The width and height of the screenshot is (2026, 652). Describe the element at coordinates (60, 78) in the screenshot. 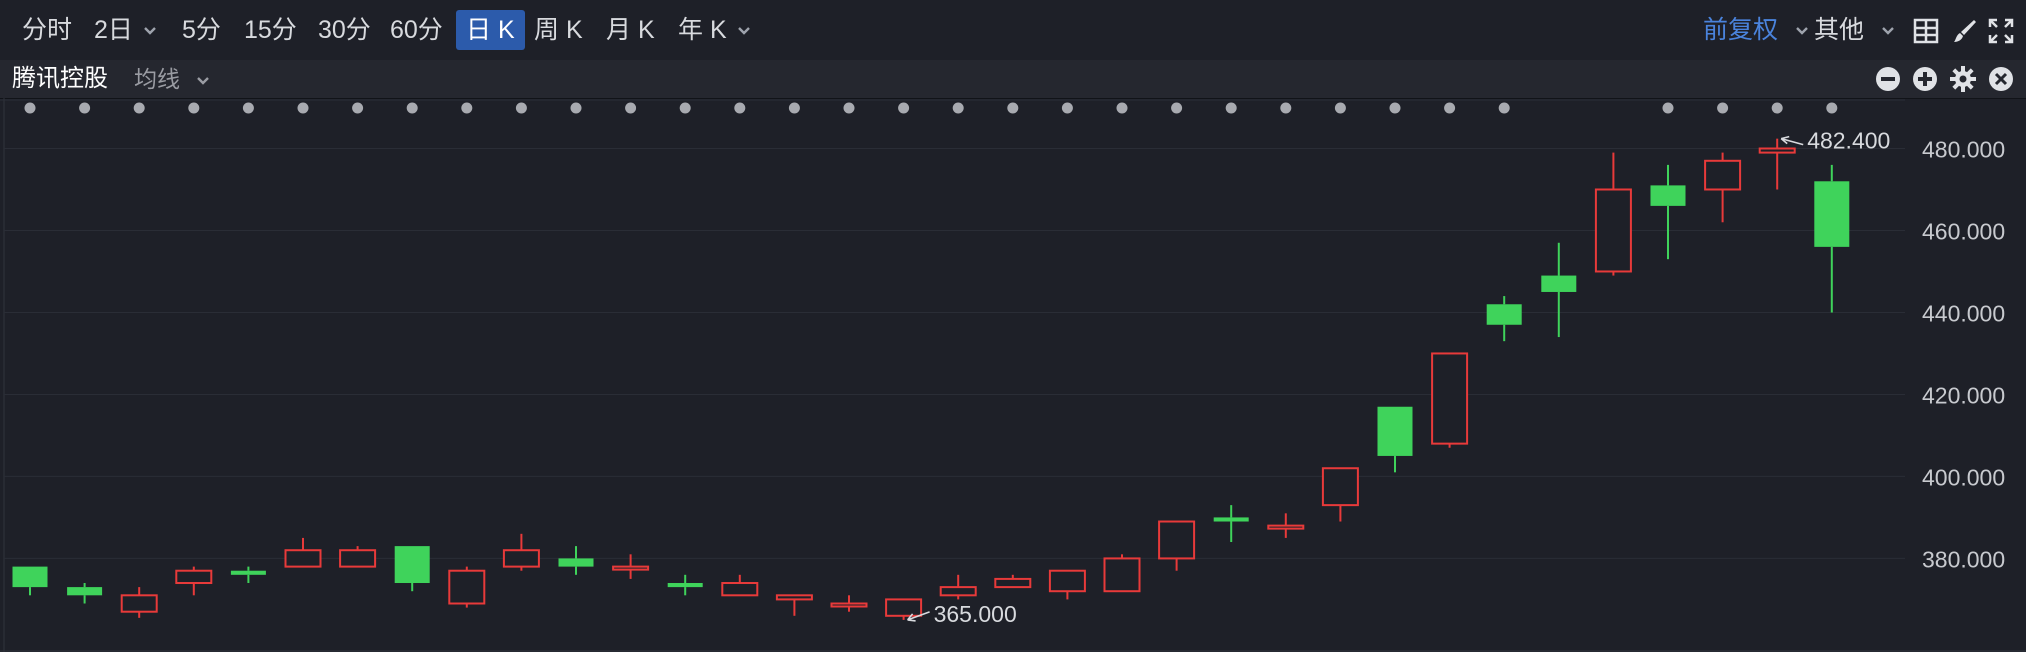

I see `stock-name: 腾讯控股` at that location.